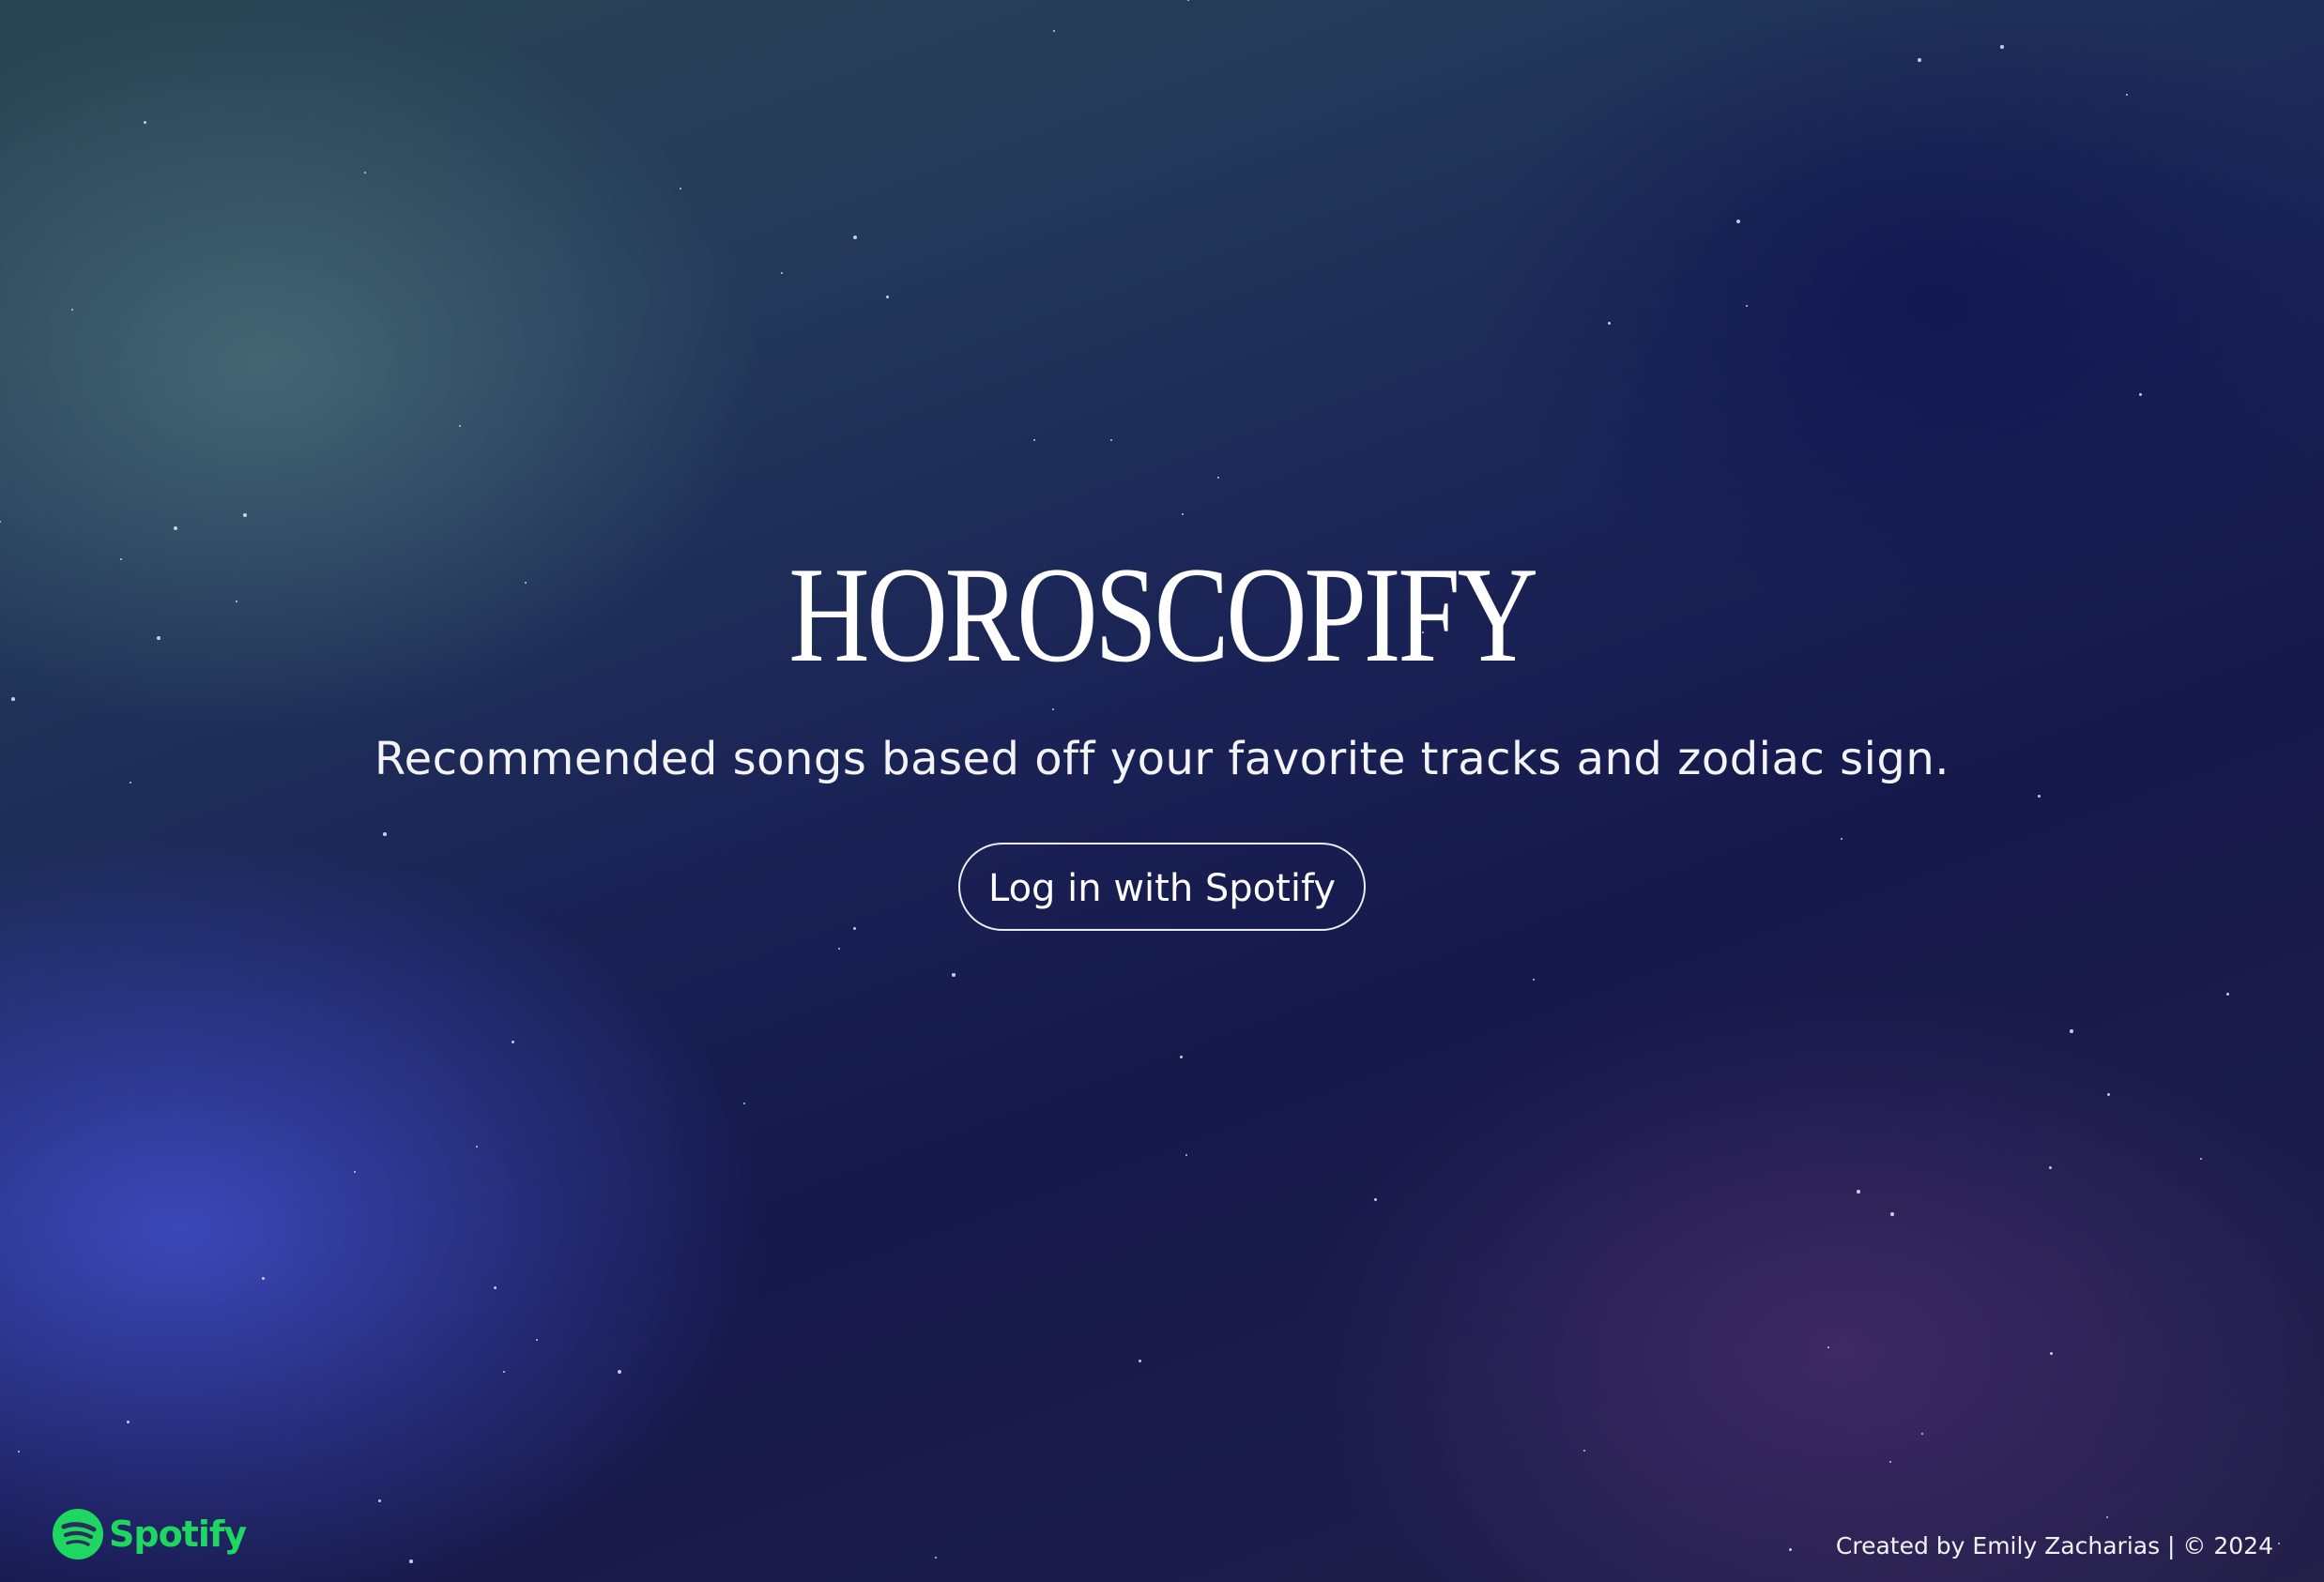  I want to click on spotify-logo: Spotify, so click(150, 1534).